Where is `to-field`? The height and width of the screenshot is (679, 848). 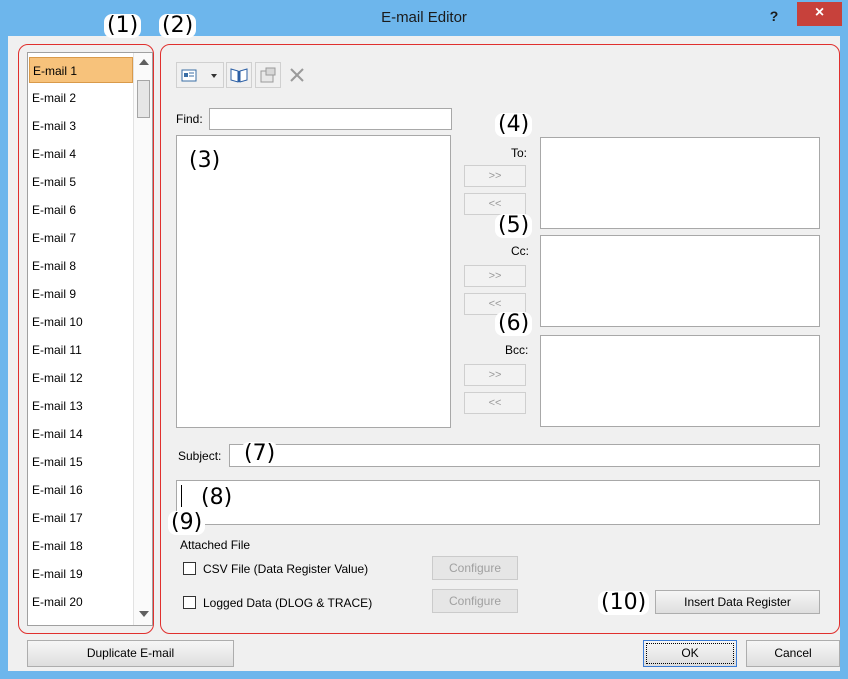
to-field is located at coordinates (680, 183).